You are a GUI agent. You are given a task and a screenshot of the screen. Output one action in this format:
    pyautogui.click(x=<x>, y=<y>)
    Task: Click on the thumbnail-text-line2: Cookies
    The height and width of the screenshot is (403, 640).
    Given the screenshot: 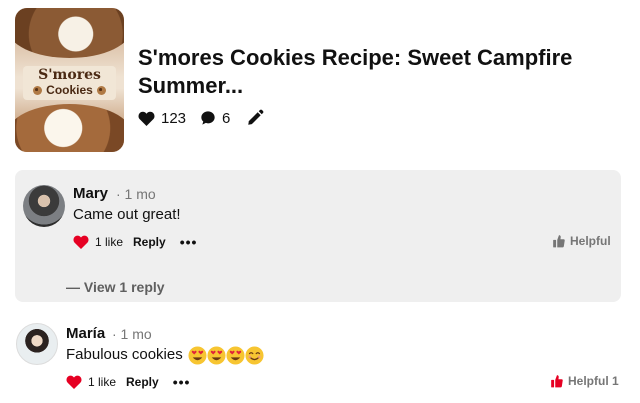 What is the action you would take?
    pyautogui.click(x=69, y=90)
    